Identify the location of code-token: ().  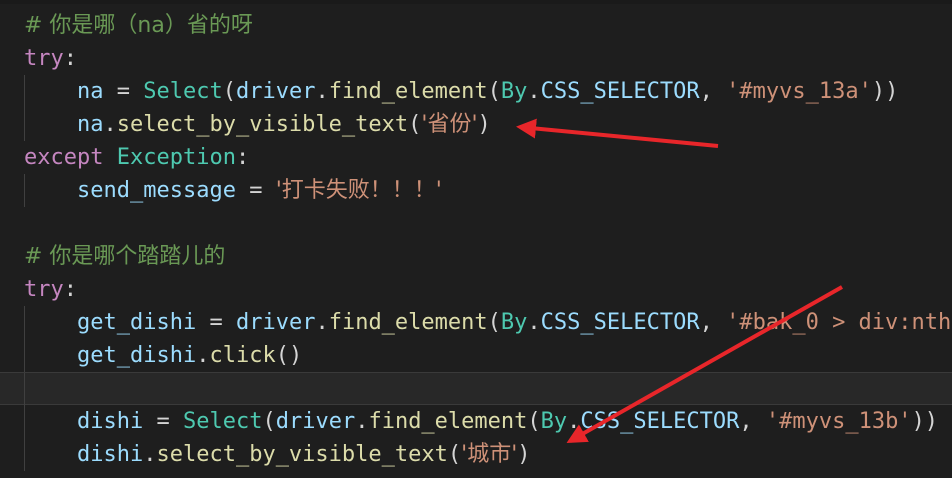
(289, 355).